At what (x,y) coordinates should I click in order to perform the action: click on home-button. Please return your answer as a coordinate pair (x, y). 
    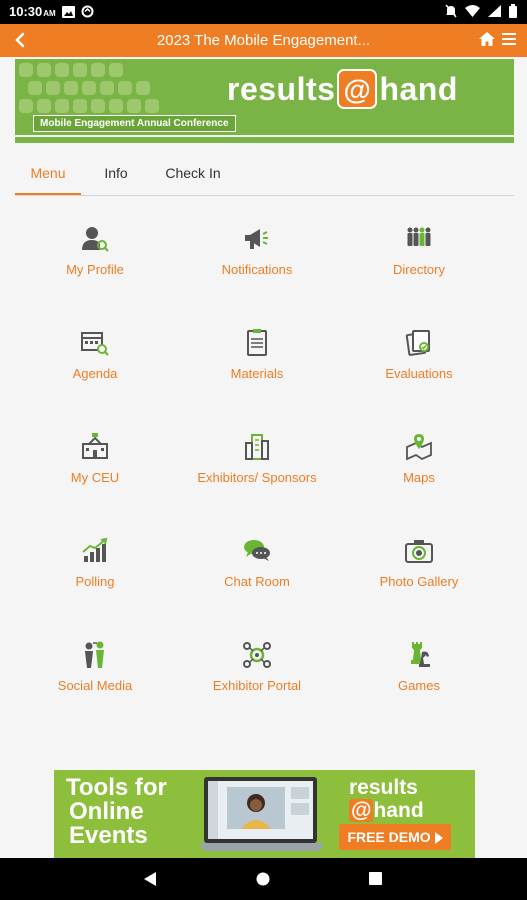
    Looking at the image, I should click on (487, 39).